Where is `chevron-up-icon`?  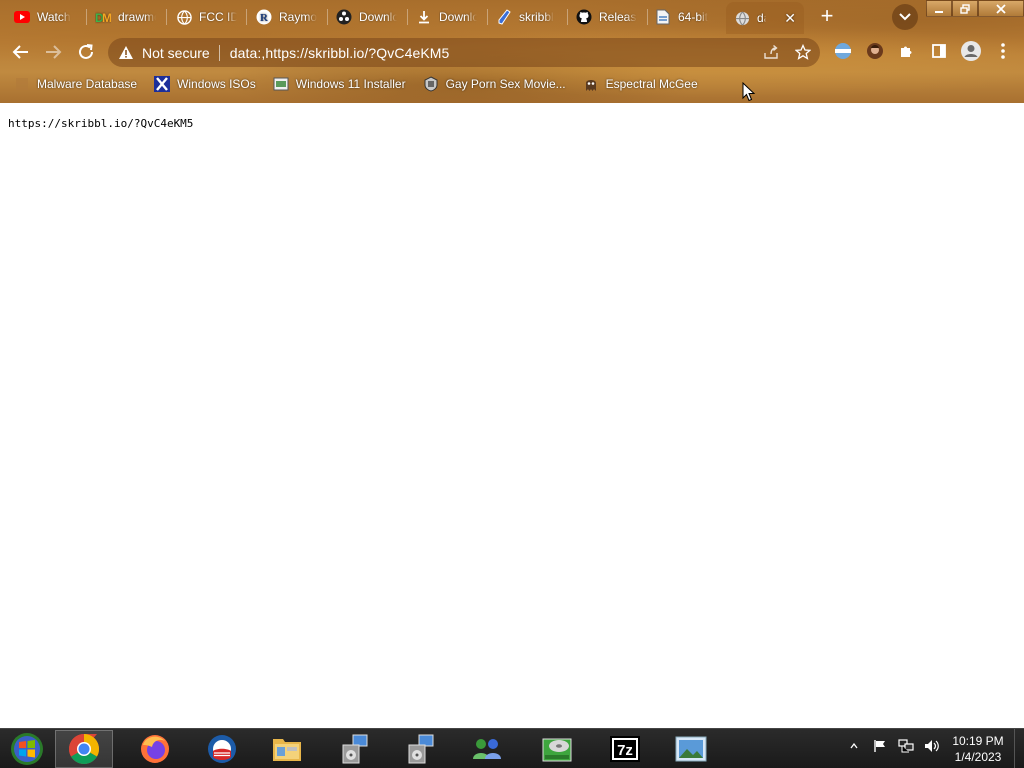 chevron-up-icon is located at coordinates (854, 746).